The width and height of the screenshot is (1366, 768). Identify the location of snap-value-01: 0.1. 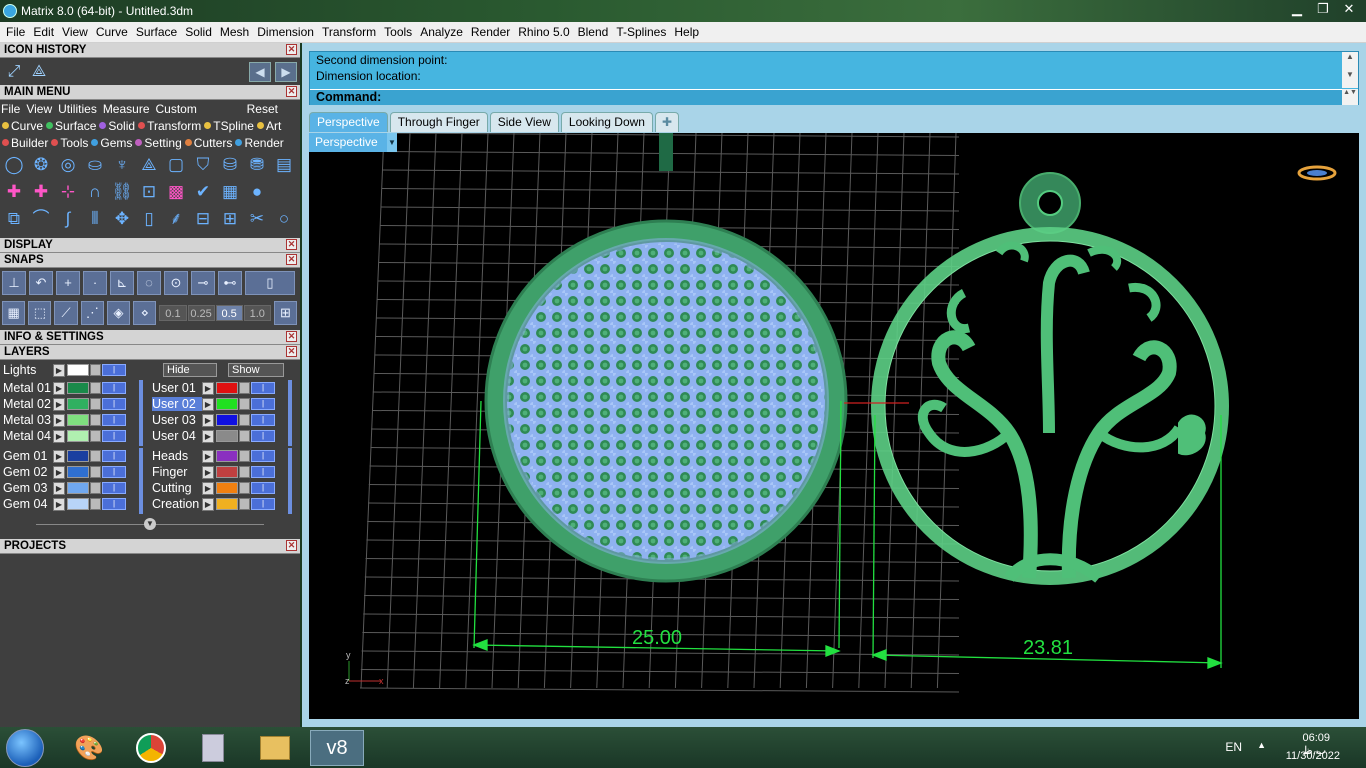
(173, 313).